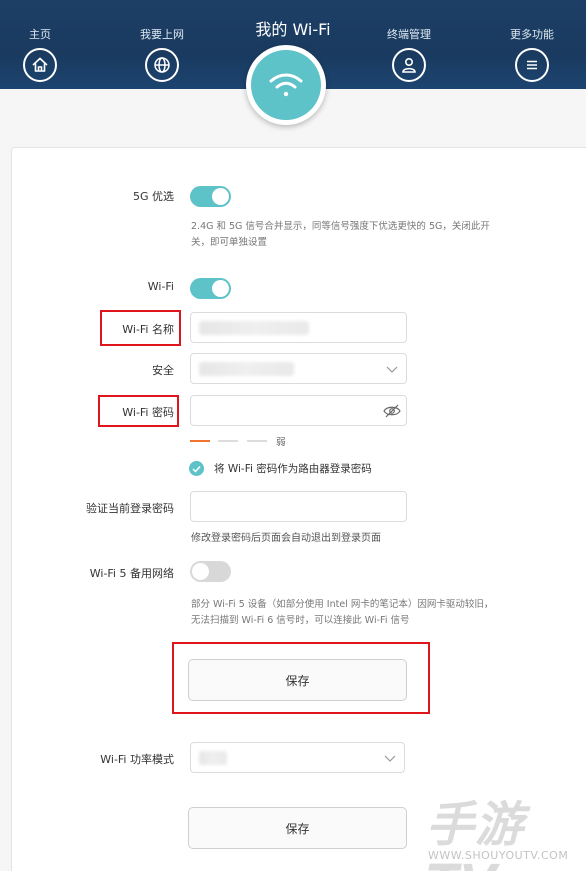  What do you see at coordinates (162, 65) in the screenshot?
I see `globe-icon` at bounding box center [162, 65].